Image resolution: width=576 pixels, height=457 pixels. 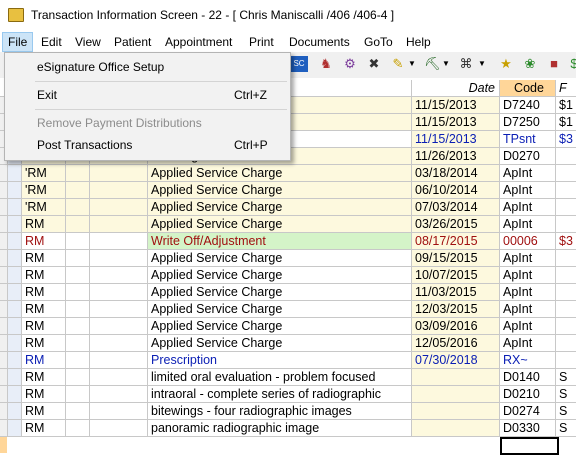 I want to click on menu-view: View, so click(x=88, y=42).